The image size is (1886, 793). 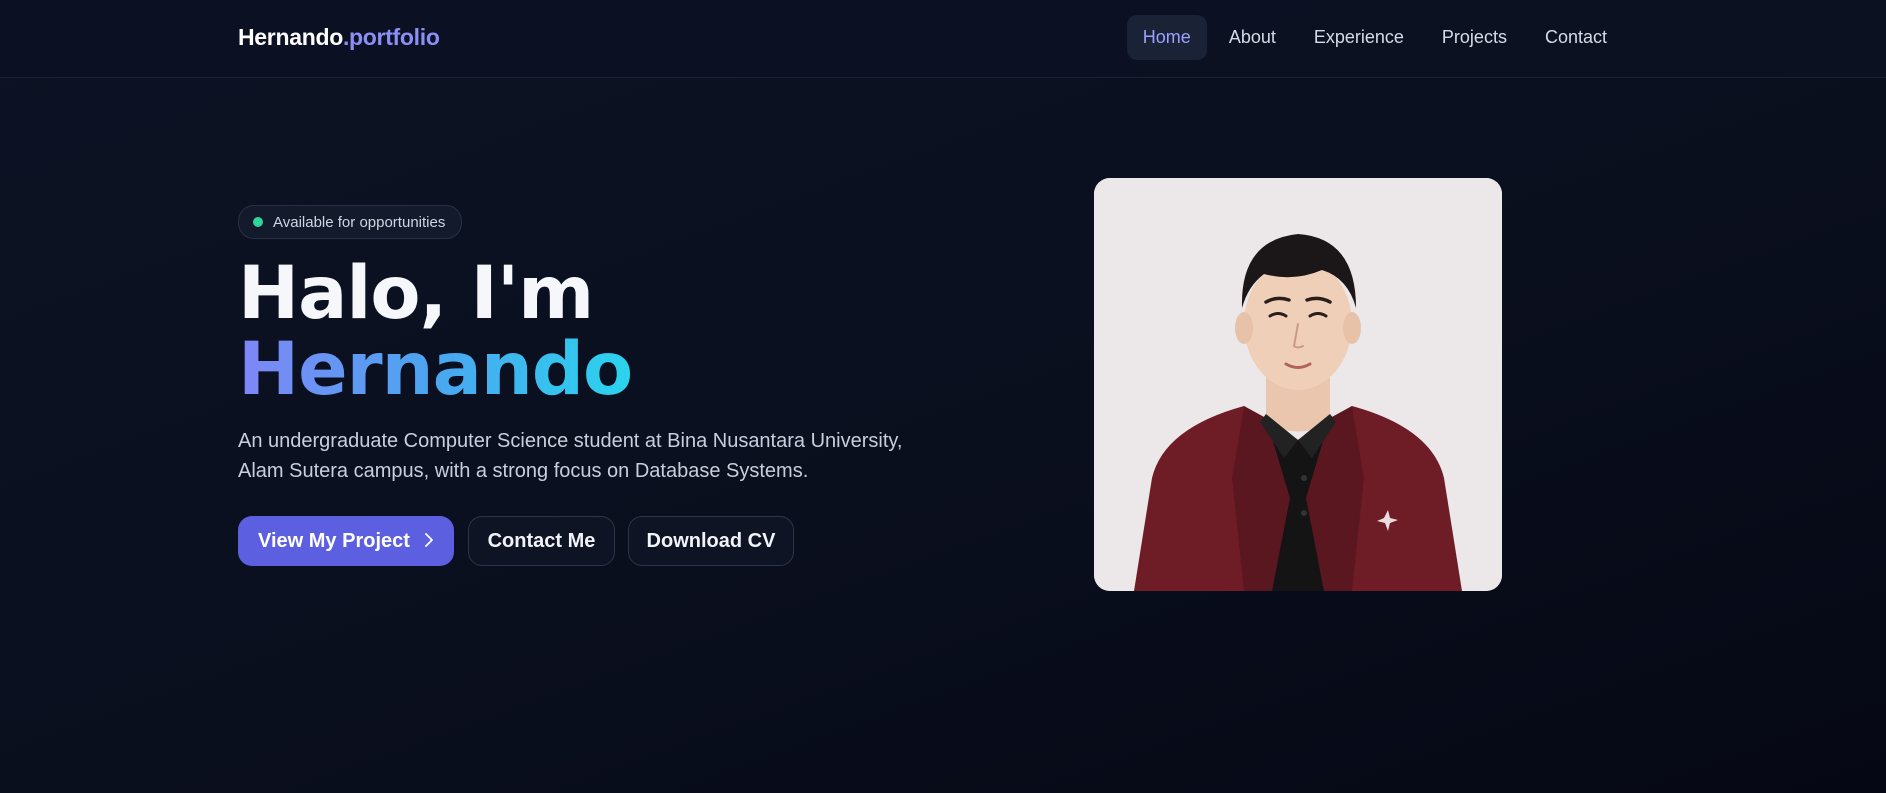 What do you see at coordinates (1252, 37) in the screenshot?
I see `nav-link-about: About` at bounding box center [1252, 37].